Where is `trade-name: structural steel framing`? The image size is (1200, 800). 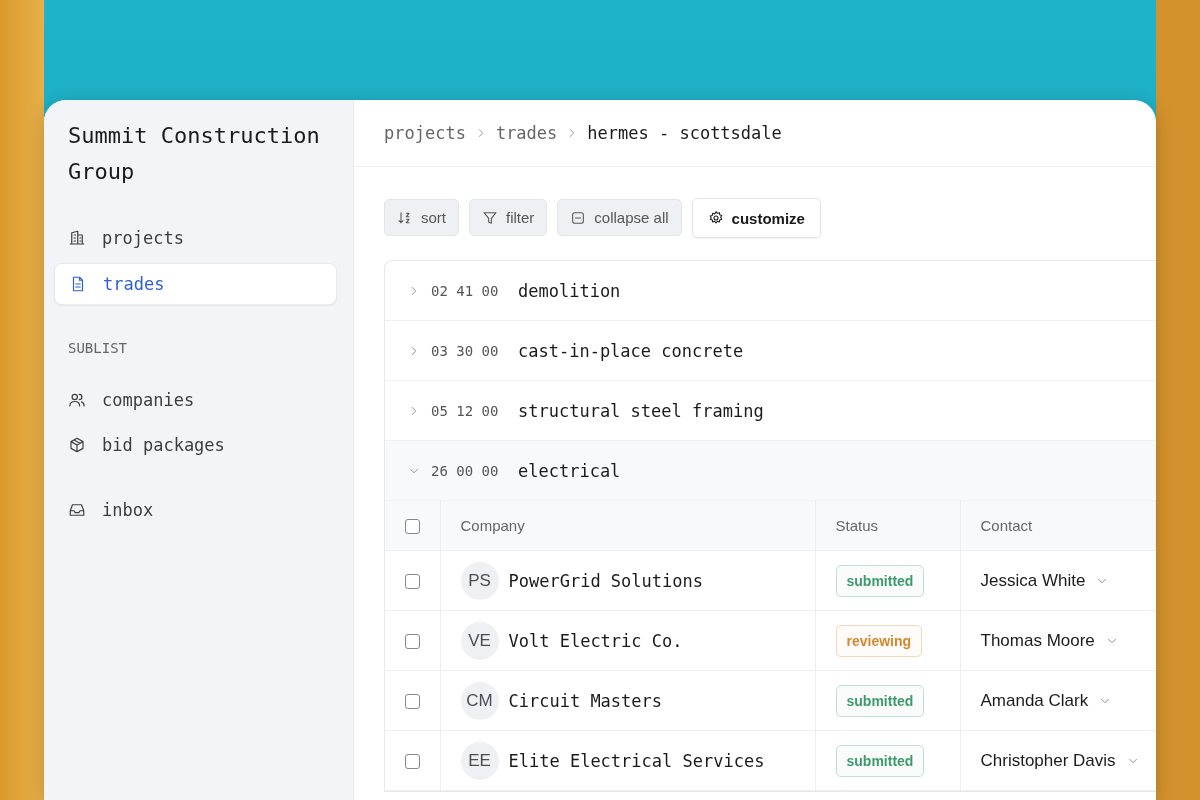 trade-name: structural steel framing is located at coordinates (641, 410).